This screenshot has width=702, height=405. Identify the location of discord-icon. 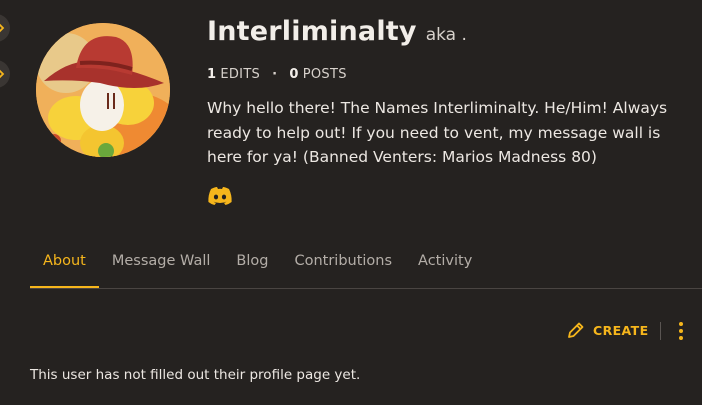
(220, 196).